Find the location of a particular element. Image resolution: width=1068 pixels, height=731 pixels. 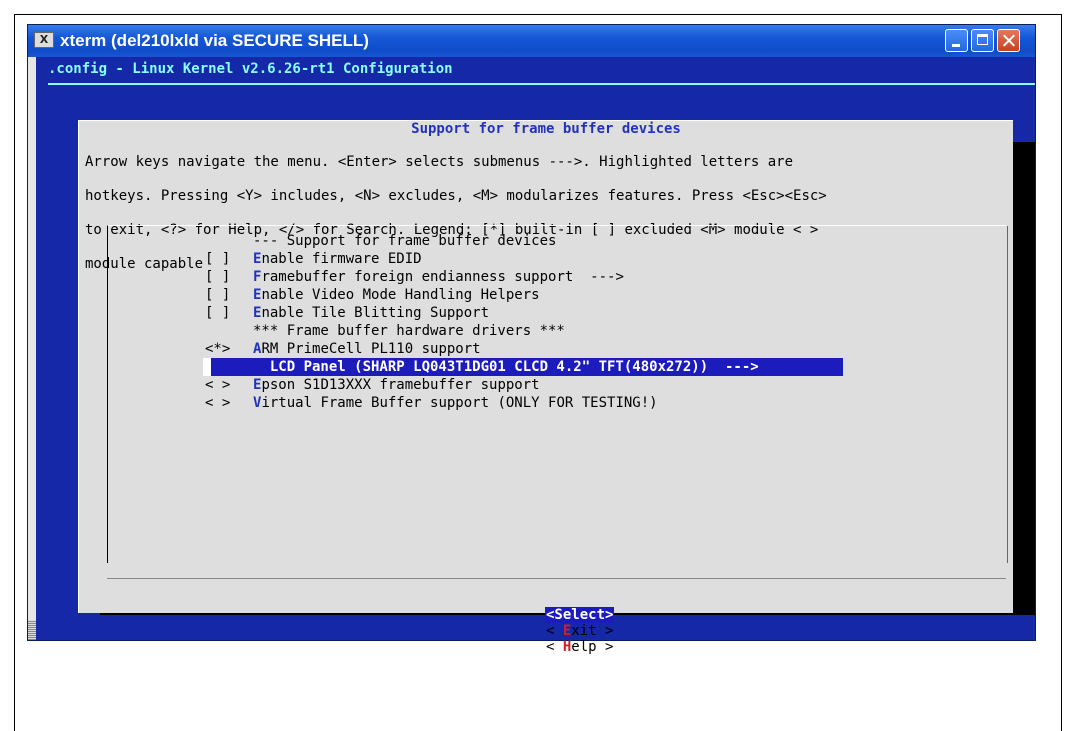

dialog-title: Support for frame buffer devices is located at coordinates (546, 129).